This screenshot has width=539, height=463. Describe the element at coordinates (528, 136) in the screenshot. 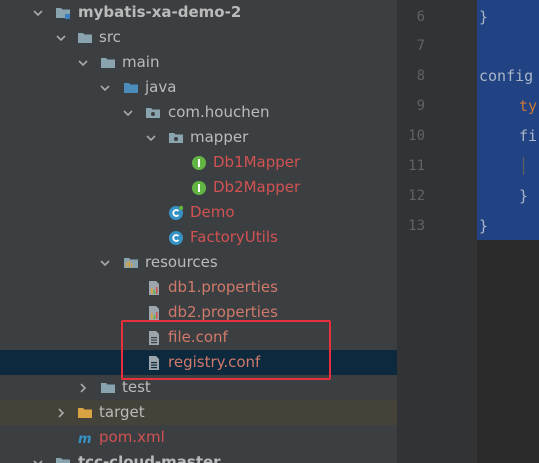

I see `code-line: fi` at that location.